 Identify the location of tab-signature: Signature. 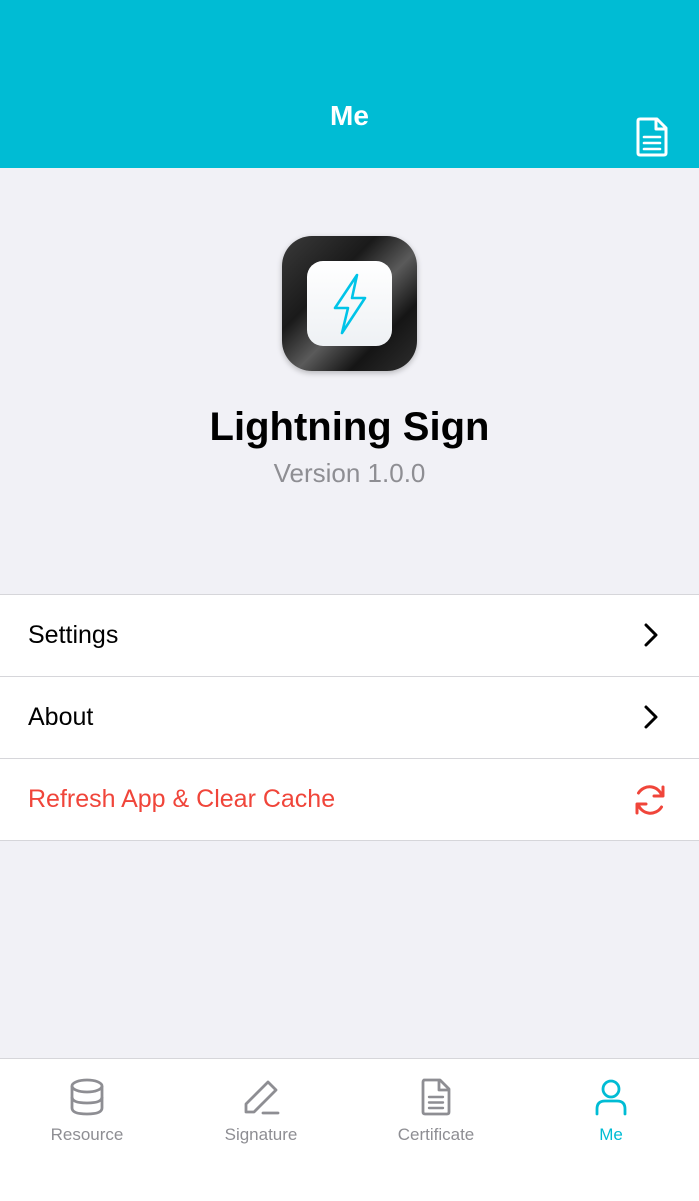
(261, 1130).